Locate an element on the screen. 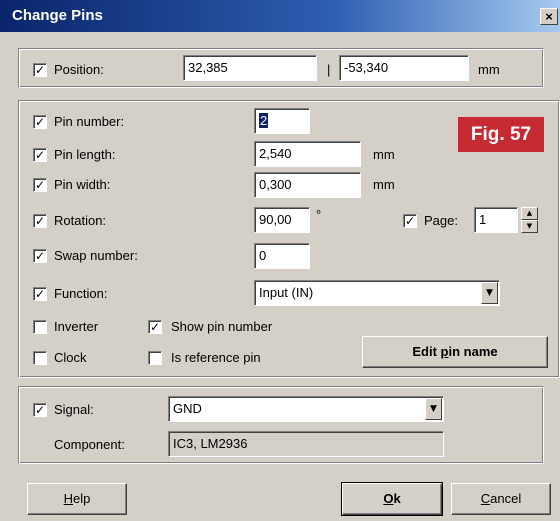  page-label: Page: is located at coordinates (441, 220).